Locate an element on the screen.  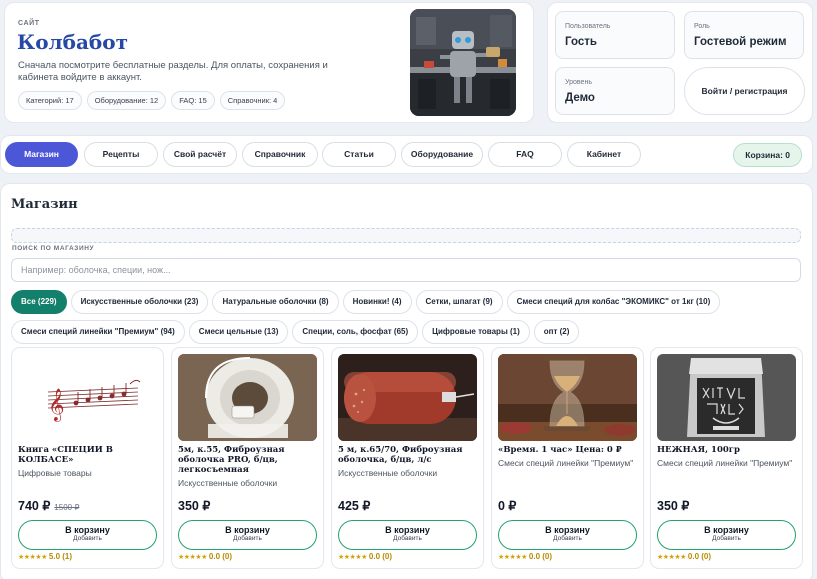
stat-chip-reference: Справочник: 4 is located at coordinates (252, 100).